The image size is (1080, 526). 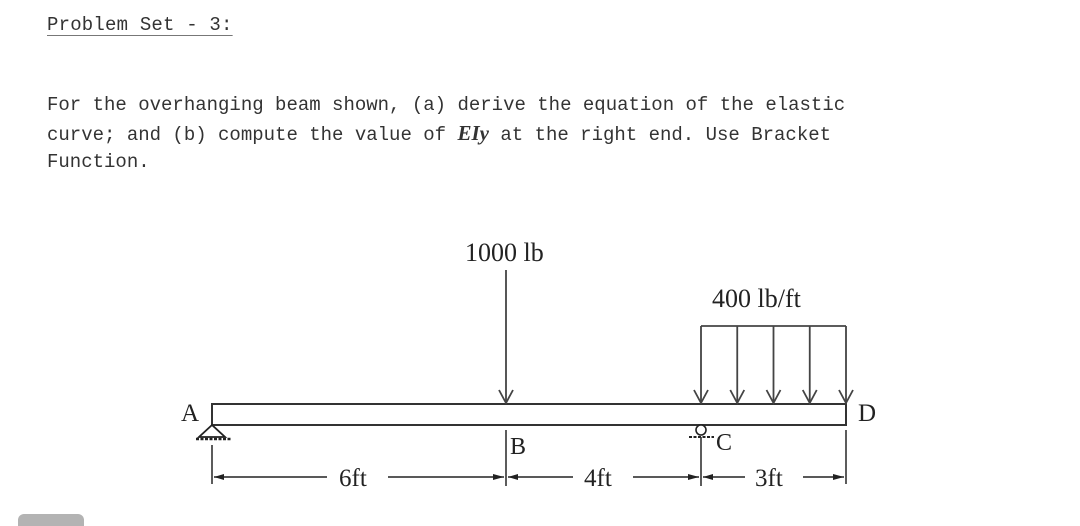 I want to click on distributed-load, so click(x=773, y=365).